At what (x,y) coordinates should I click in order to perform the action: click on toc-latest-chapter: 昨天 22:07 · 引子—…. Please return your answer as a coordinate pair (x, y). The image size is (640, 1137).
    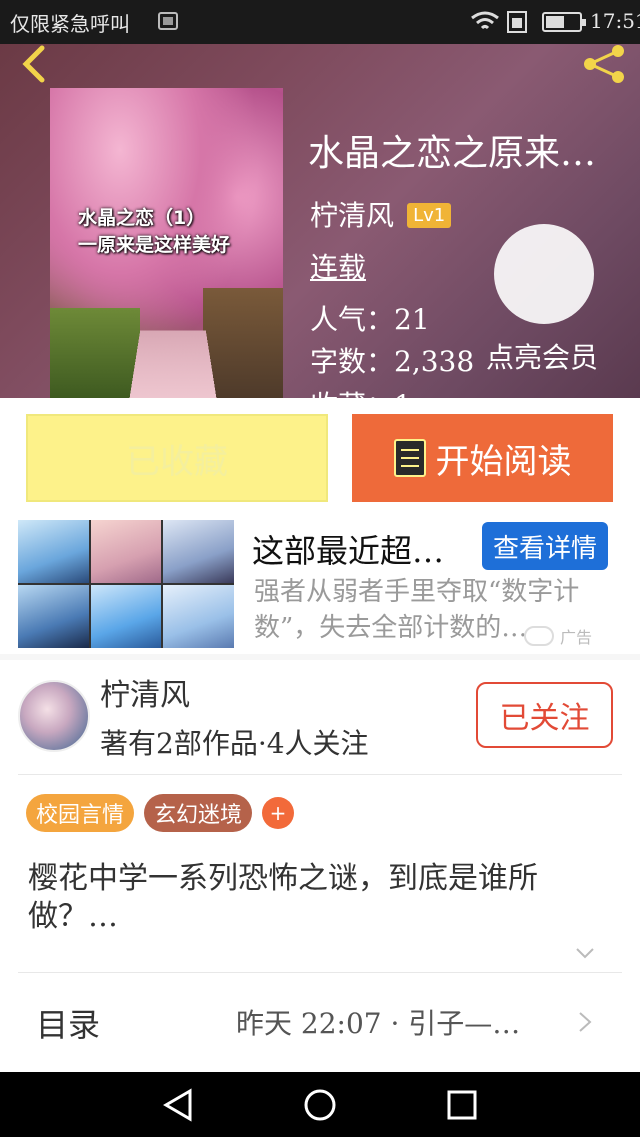
    Looking at the image, I should click on (401, 1022).